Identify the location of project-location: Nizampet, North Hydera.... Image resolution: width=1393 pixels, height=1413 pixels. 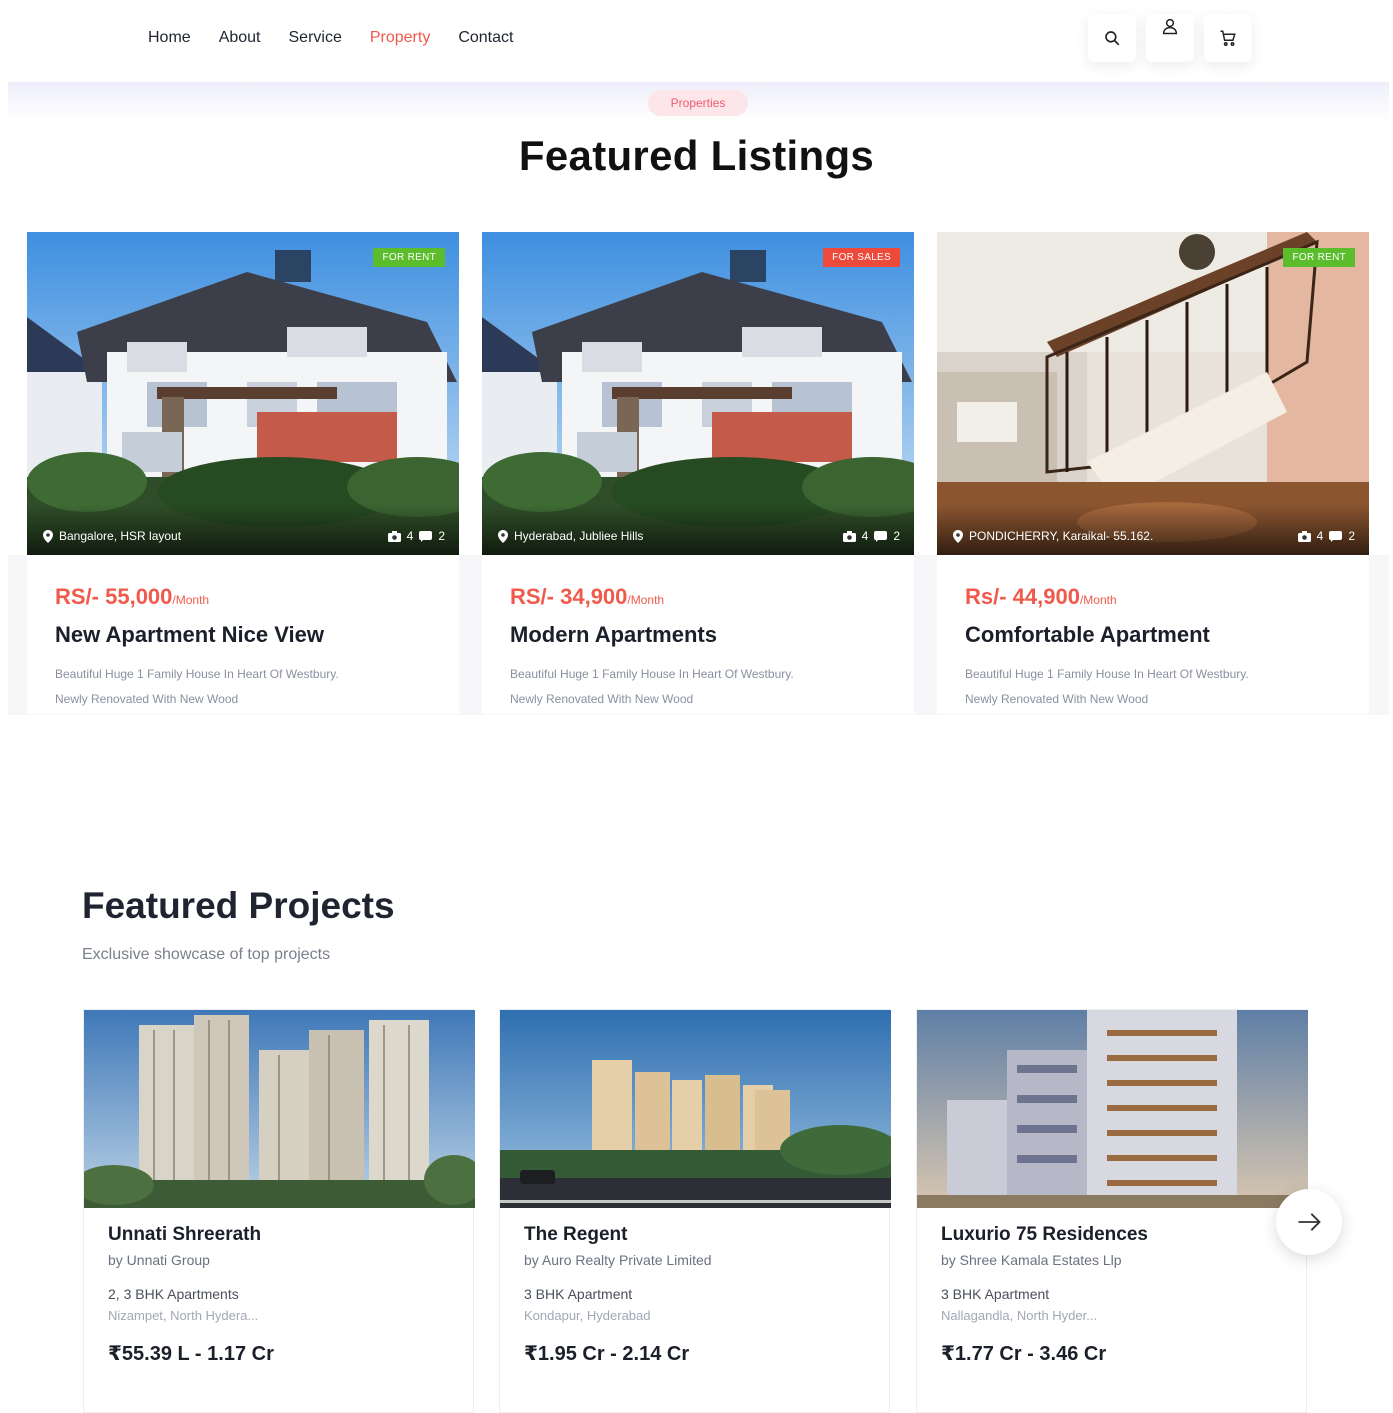
(183, 1315).